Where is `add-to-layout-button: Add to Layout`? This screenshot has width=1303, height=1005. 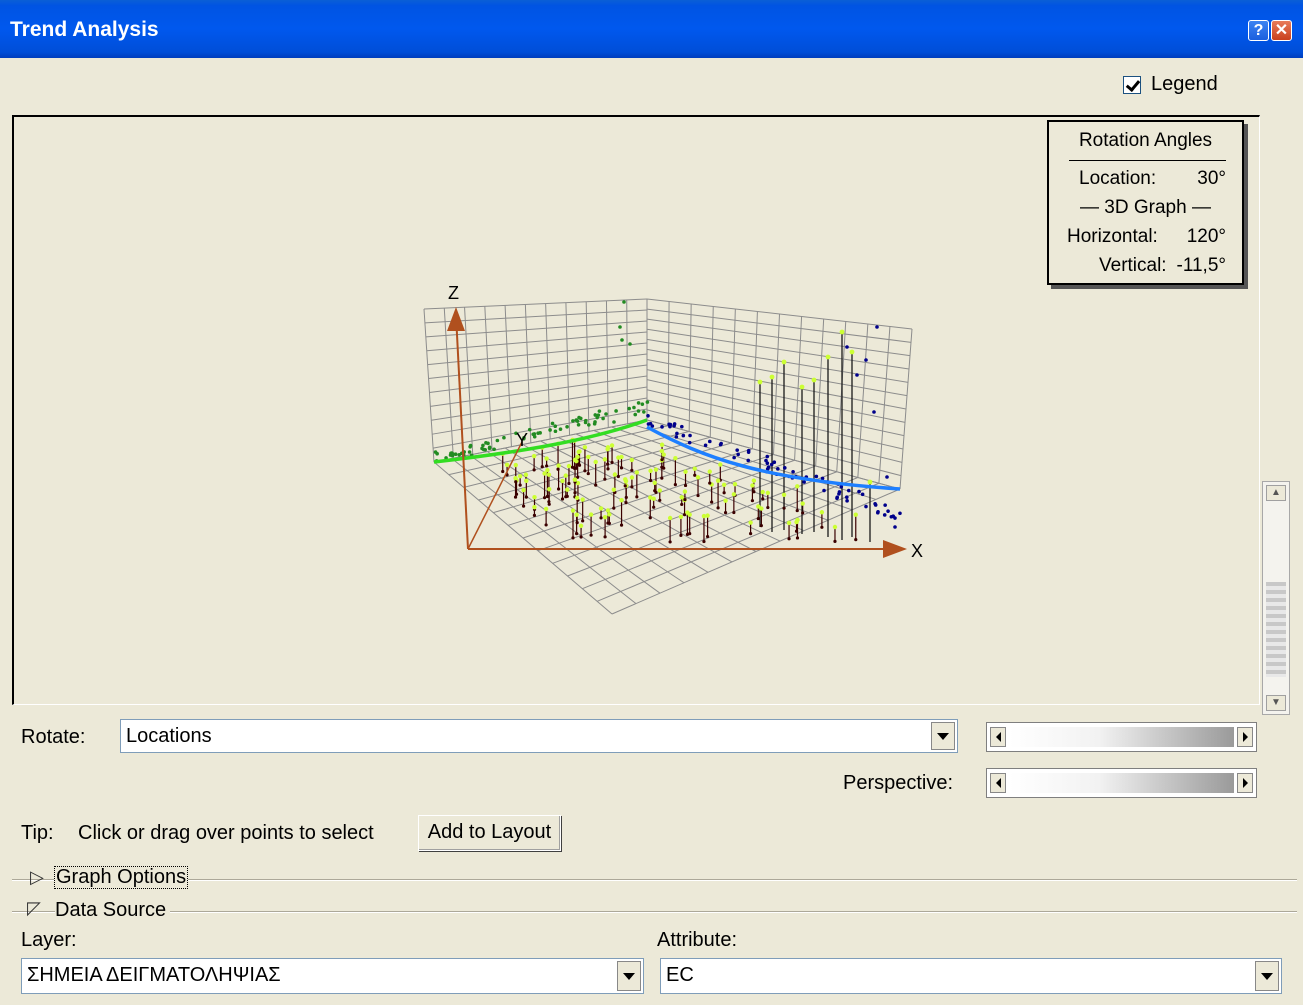
add-to-layout-button: Add to Layout is located at coordinates (489, 833).